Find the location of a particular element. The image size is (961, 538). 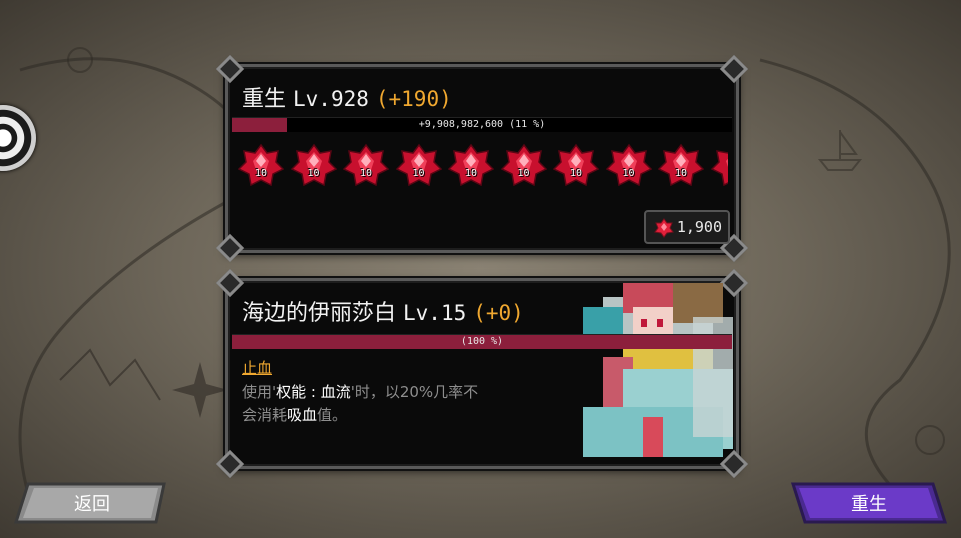

character-title: 海边的伊丽莎白 Lv.15 (+0) is located at coordinates (383, 311).